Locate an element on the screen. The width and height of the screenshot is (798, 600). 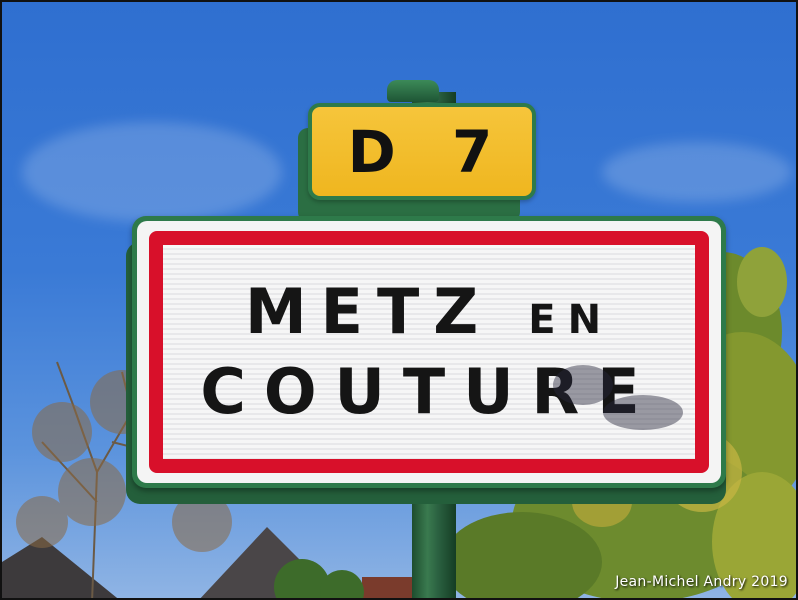
photo-credit: Jean-Michel Andry 2019 is located at coordinates (701, 582).